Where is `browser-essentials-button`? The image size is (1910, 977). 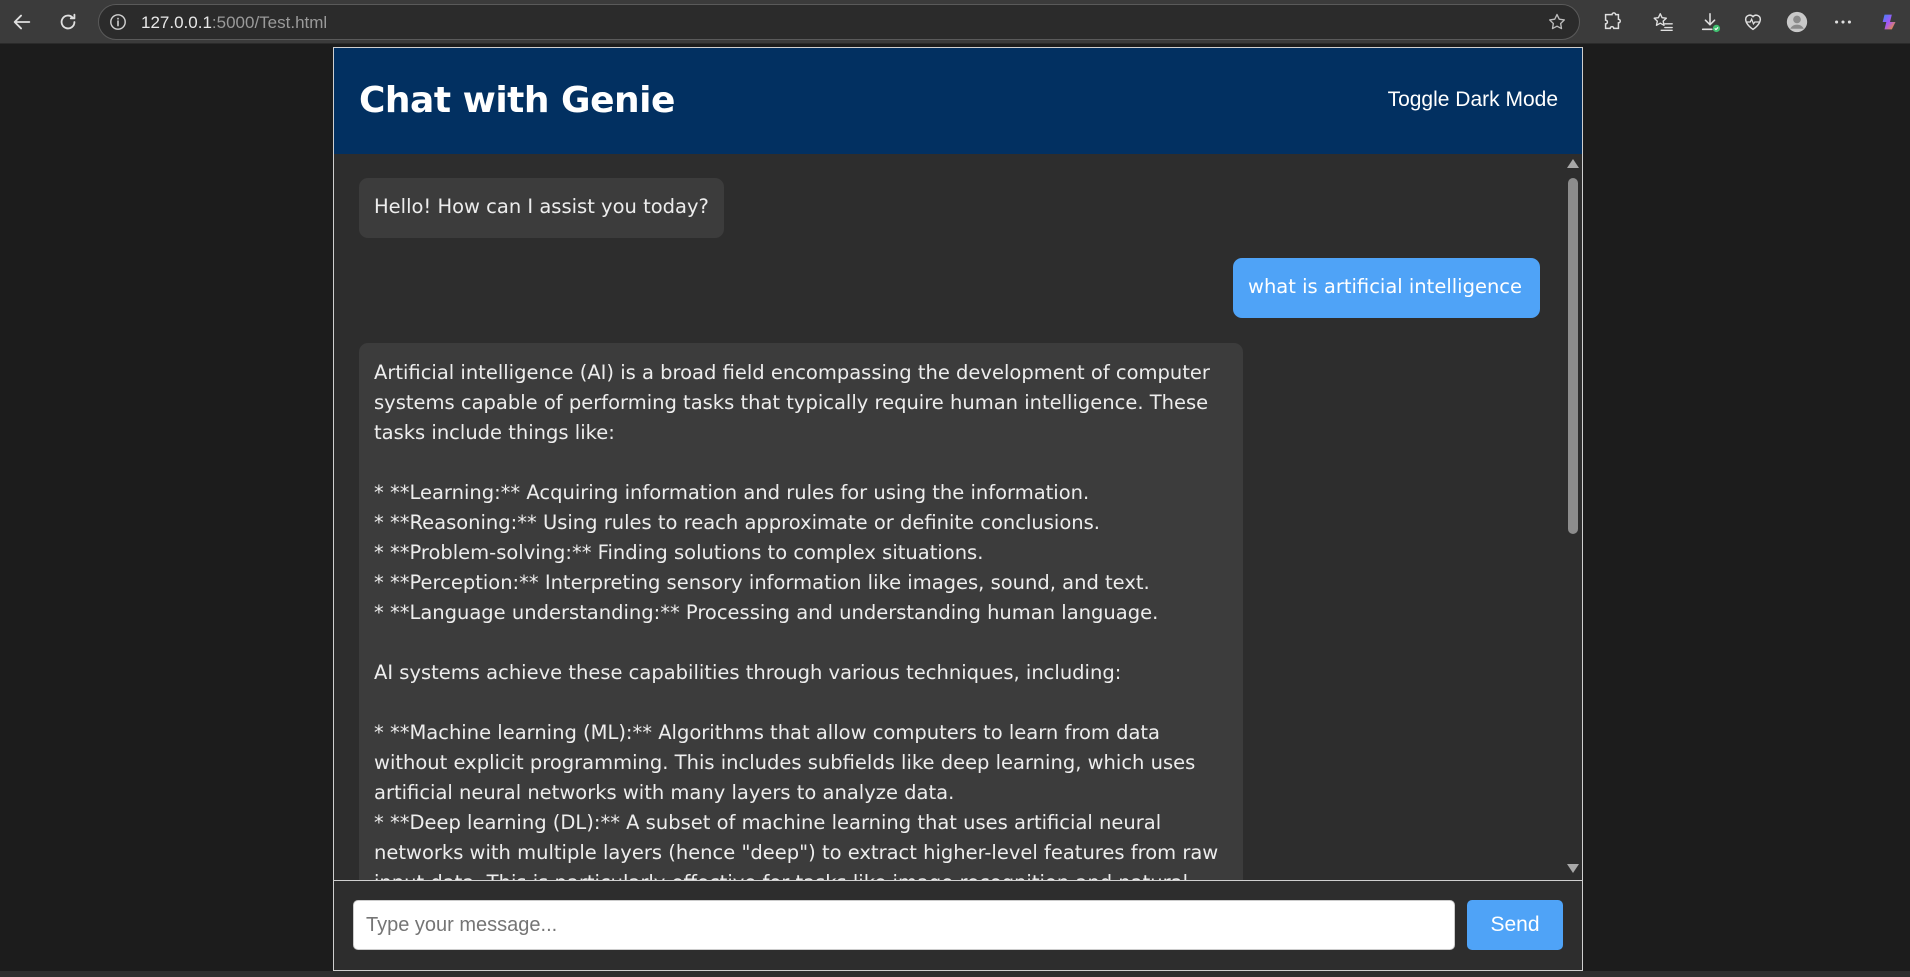 browser-essentials-button is located at coordinates (1753, 22).